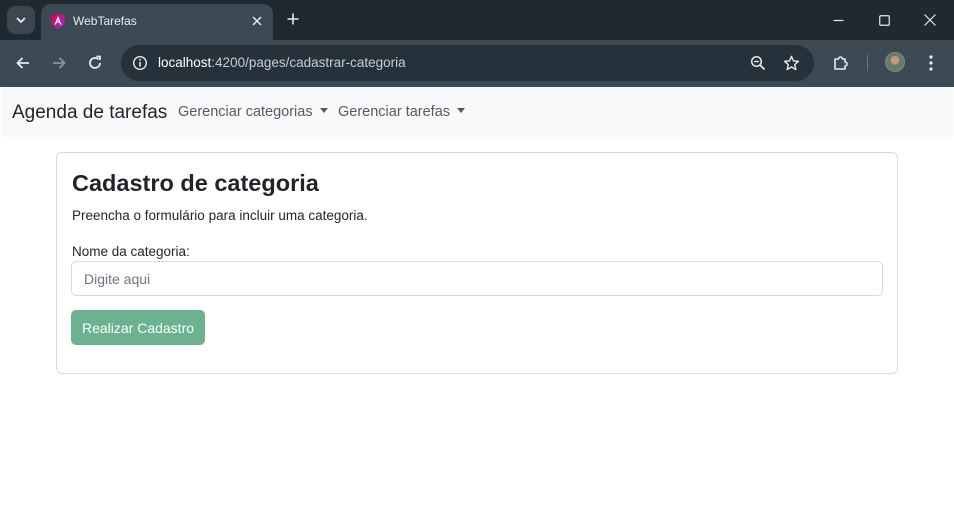 This screenshot has width=954, height=523. Describe the element at coordinates (89, 113) in the screenshot. I see `navbar-brand: Agenda de tarefas` at that location.